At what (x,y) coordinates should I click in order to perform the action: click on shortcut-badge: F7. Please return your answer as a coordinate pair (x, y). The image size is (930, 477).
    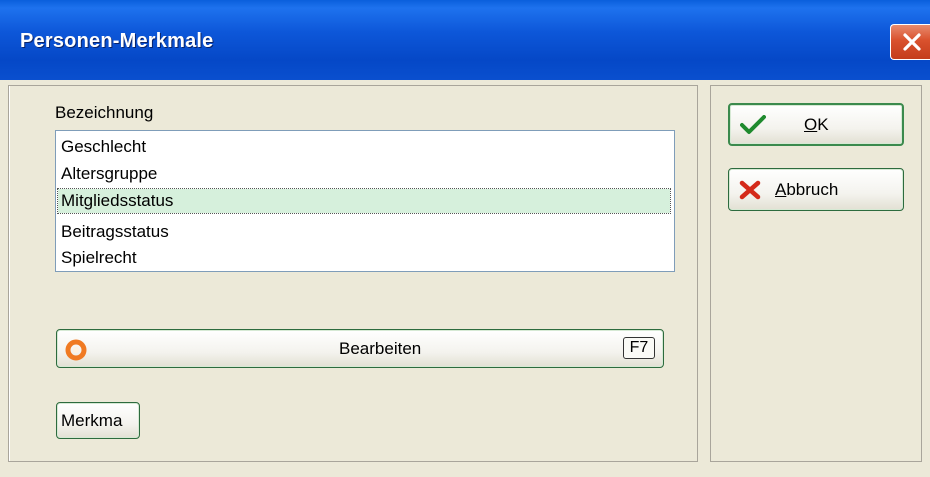
    Looking at the image, I should click on (639, 348).